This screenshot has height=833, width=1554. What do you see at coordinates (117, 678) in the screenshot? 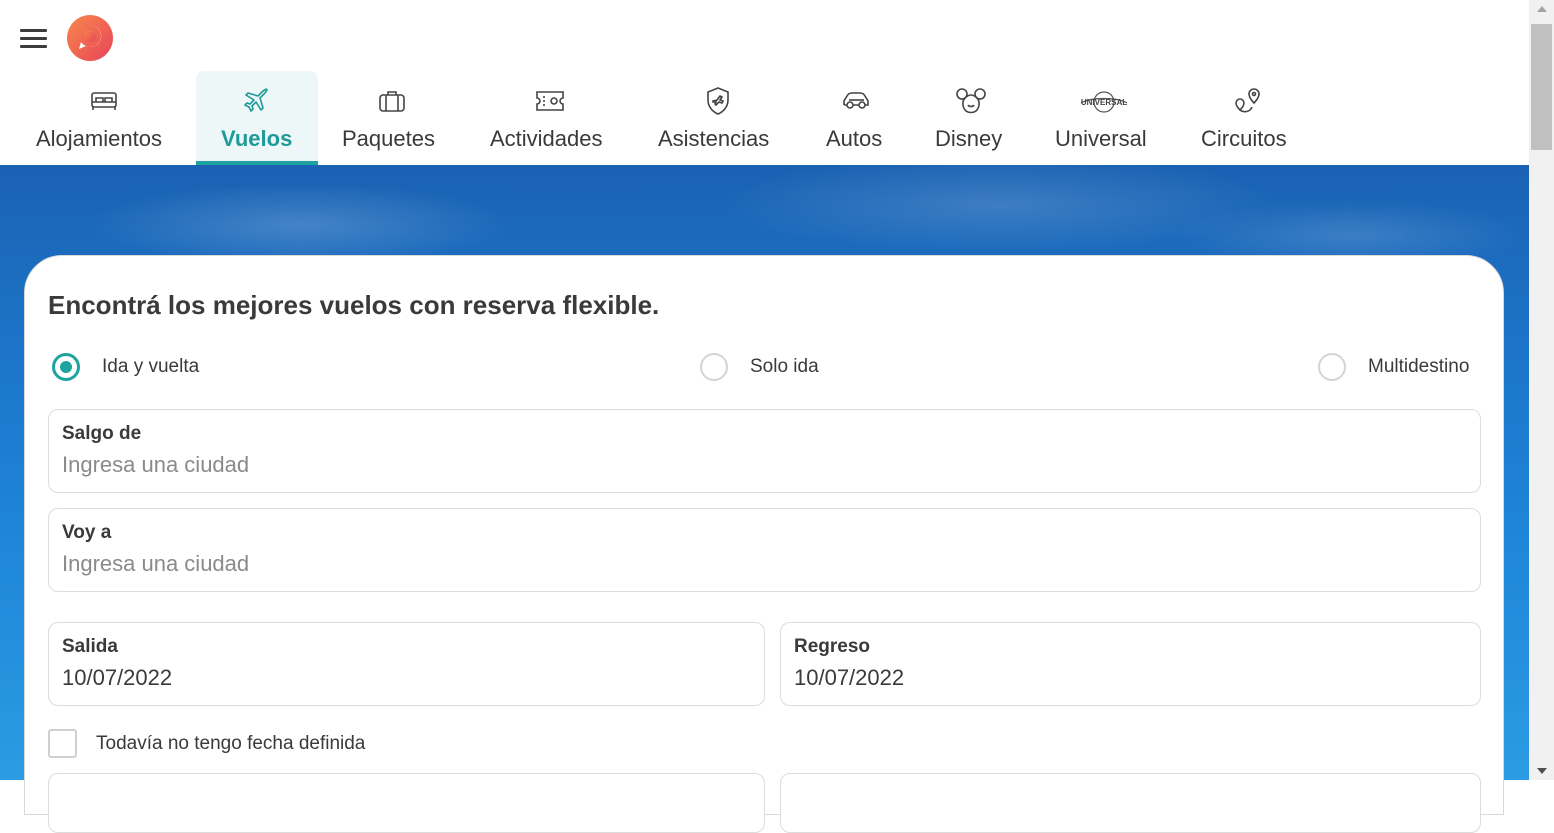
I see `departure-date-value: 10/07/2022` at bounding box center [117, 678].